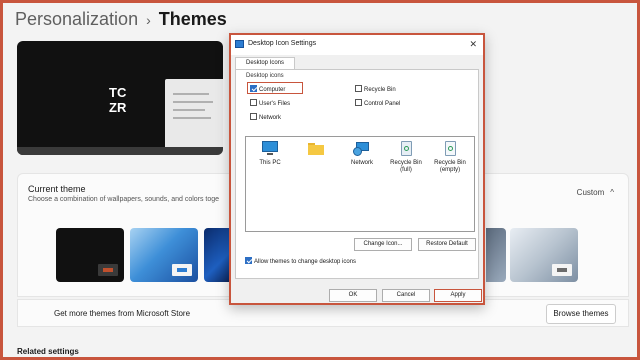 This screenshot has height=360, width=640. I want to click on current-theme-title: Current theme, so click(57, 189).